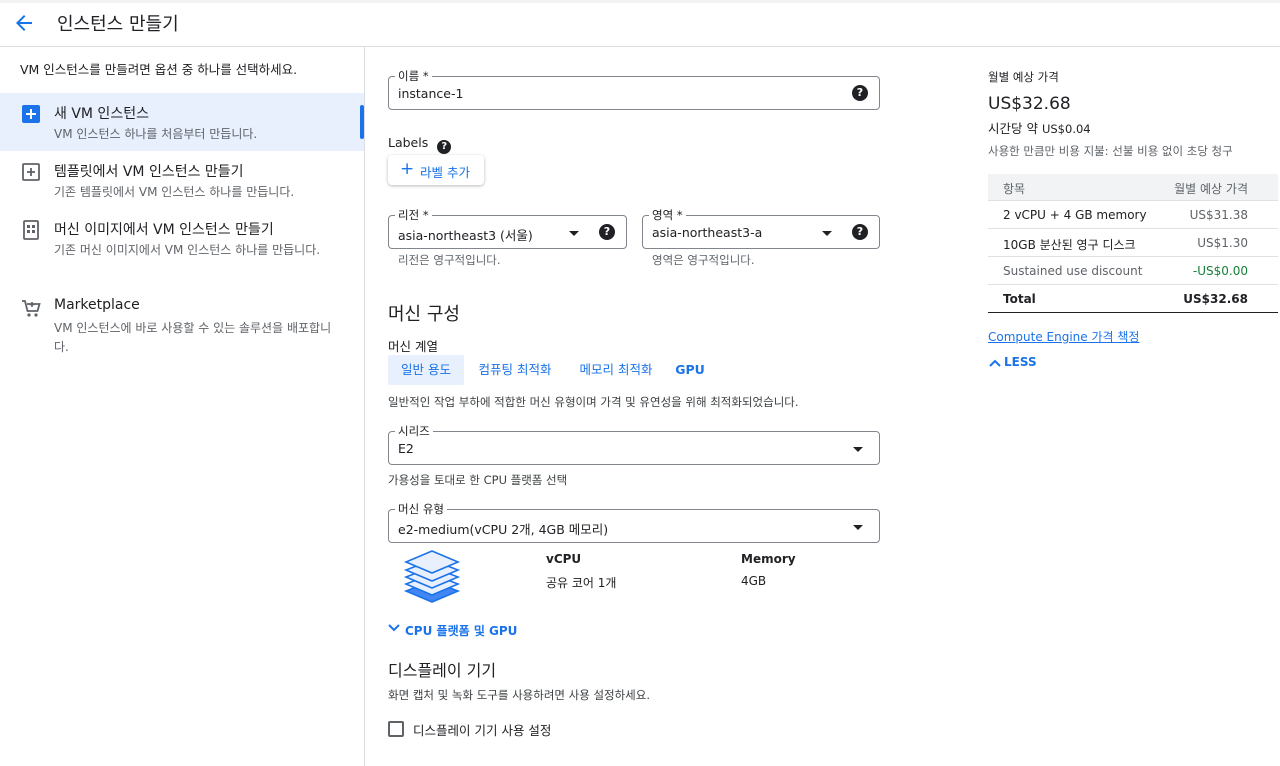 This screenshot has height=766, width=1280. Describe the element at coordinates (634, 444) in the screenshot. I see `series-select: 시리즈 E2` at that location.